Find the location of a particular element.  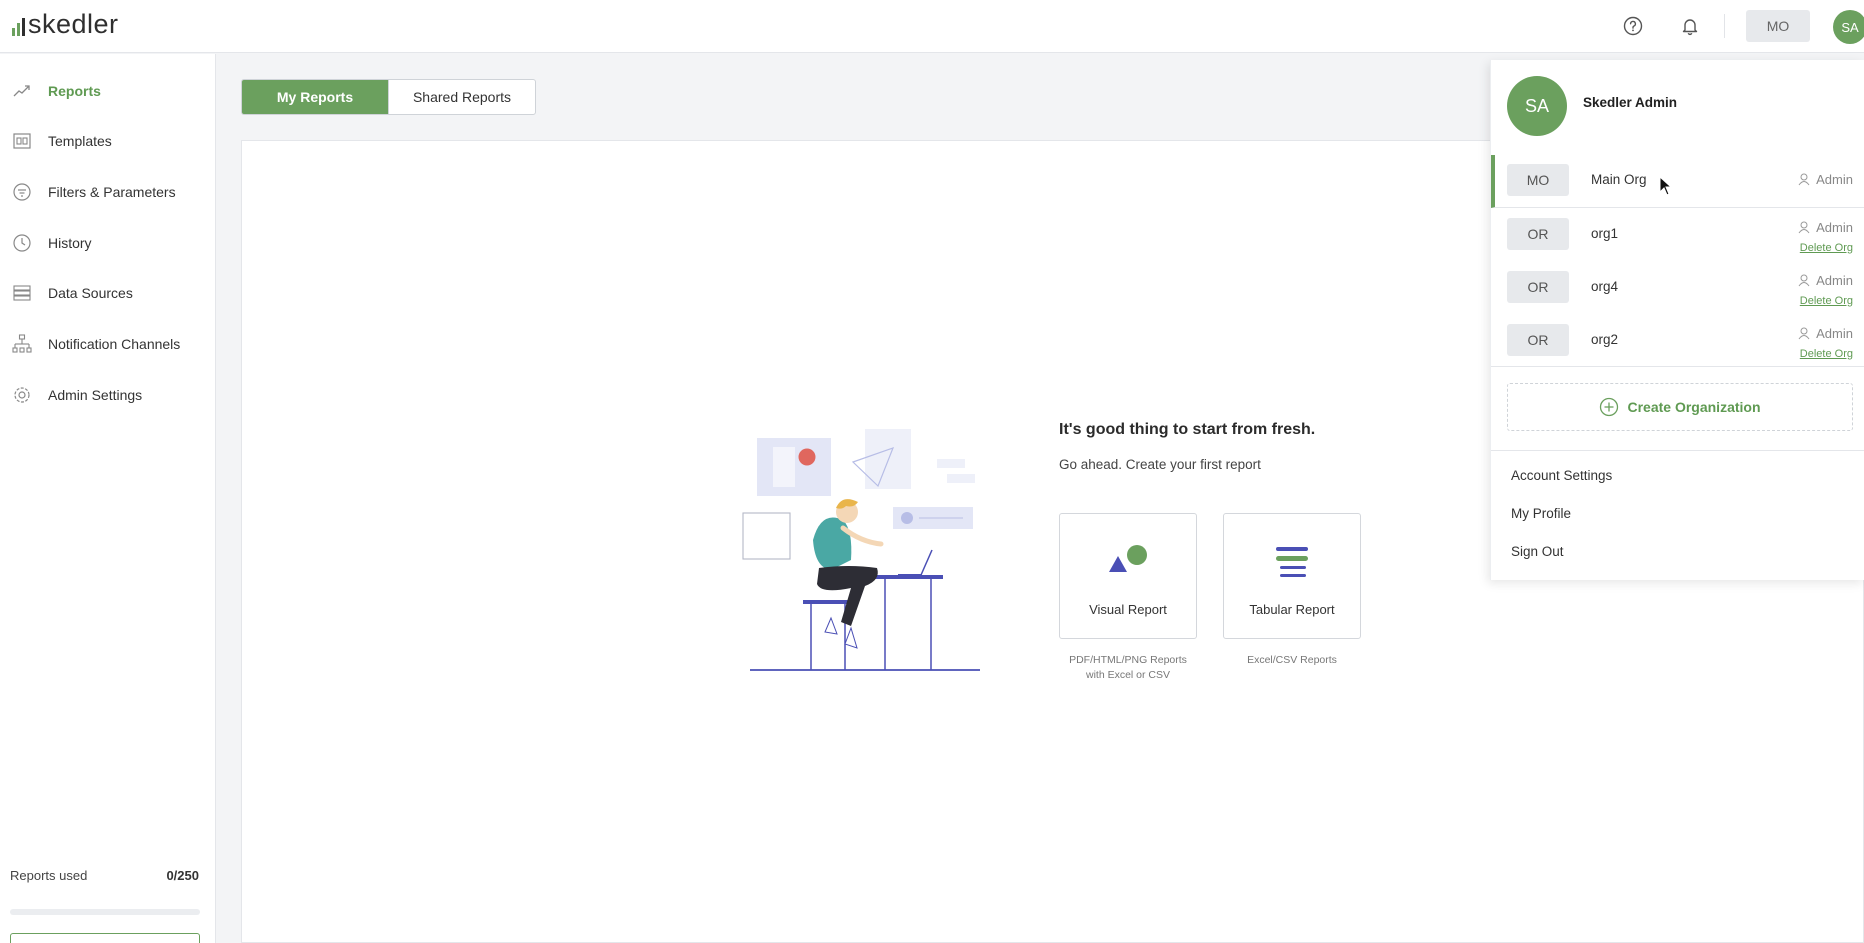

top-bar: skedler MO SA is located at coordinates (932, 26).